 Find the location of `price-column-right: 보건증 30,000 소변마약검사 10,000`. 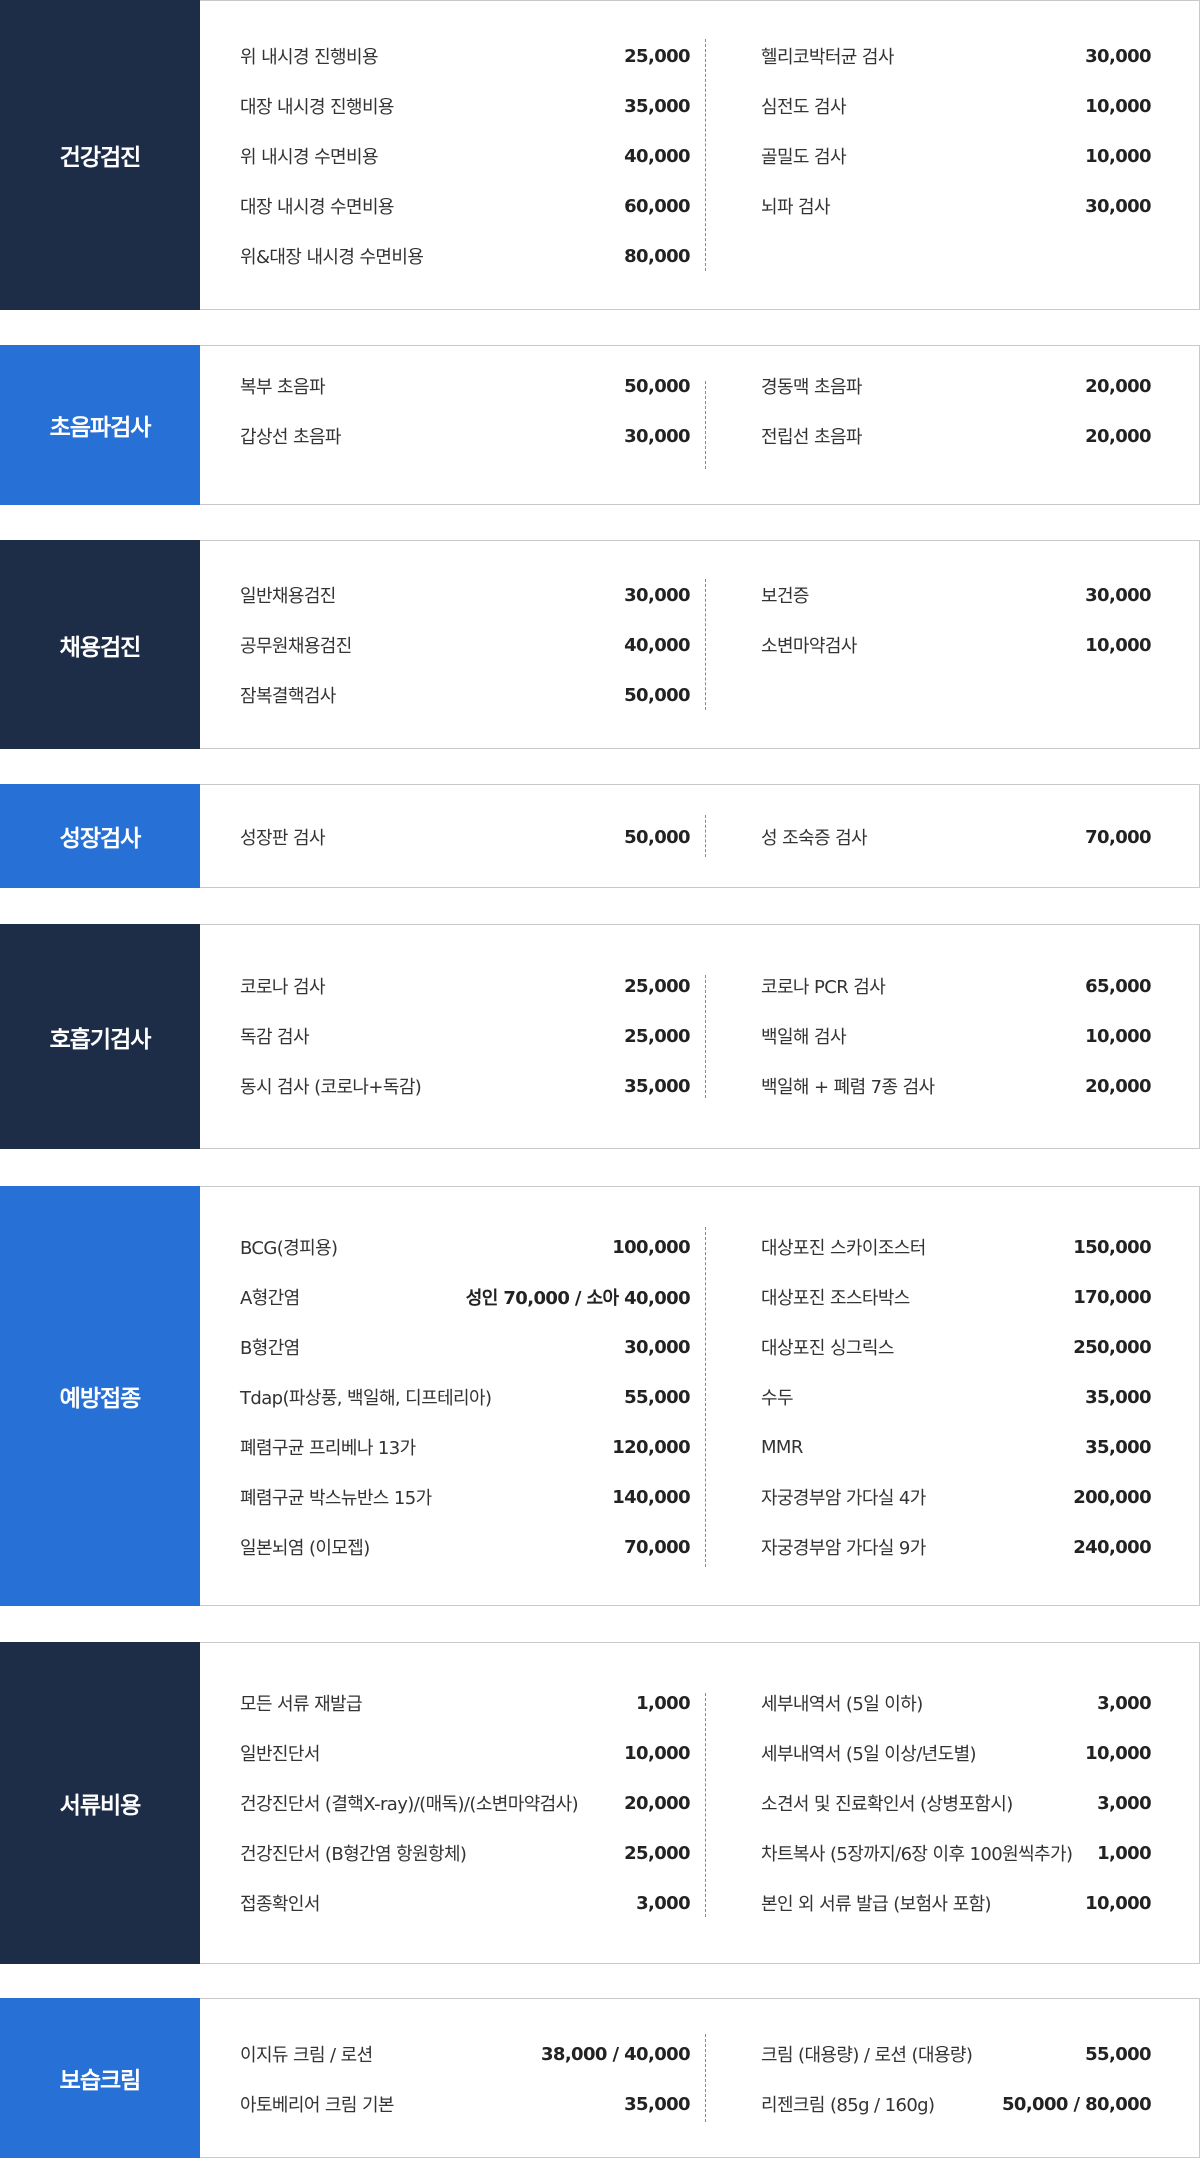

price-column-right: 보건증 30,000 소변마약검사 10,000 is located at coordinates (956, 644).